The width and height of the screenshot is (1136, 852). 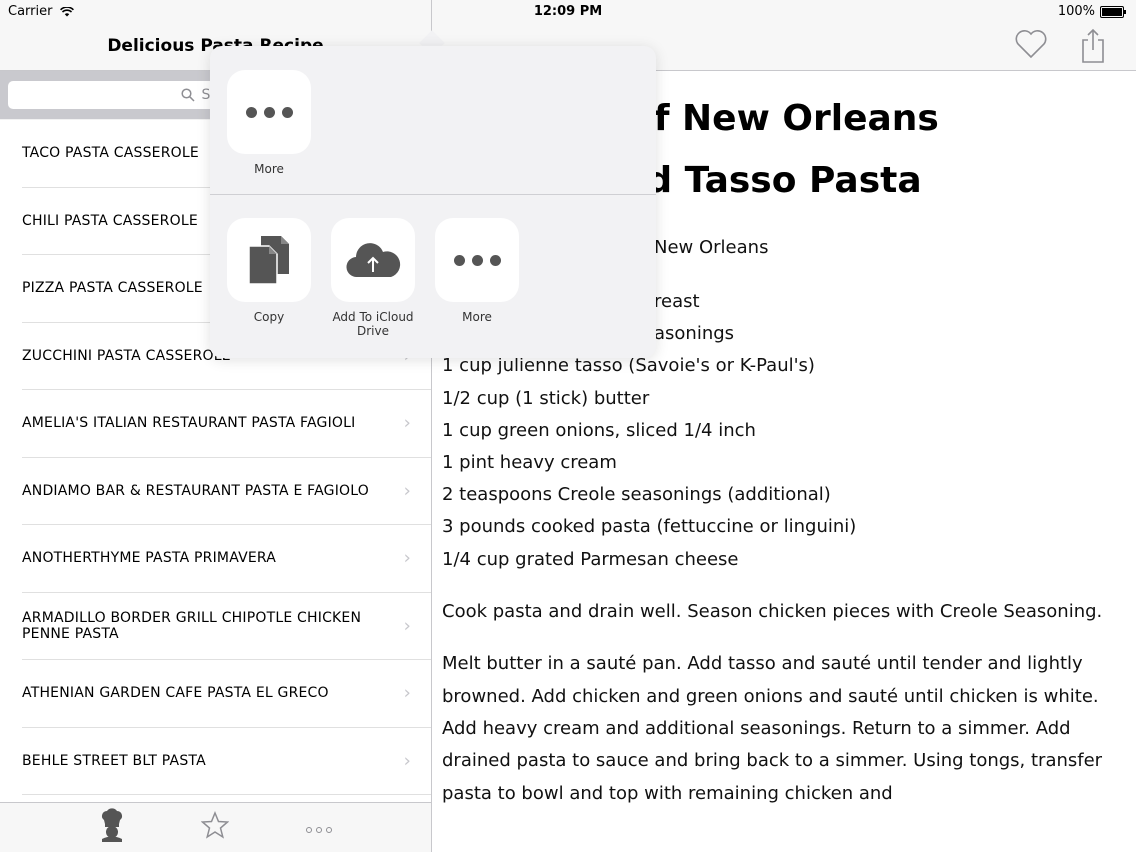 I want to click on ingredient-line: 1 cup green onions, sliced 1/4 inch, so click(x=599, y=430).